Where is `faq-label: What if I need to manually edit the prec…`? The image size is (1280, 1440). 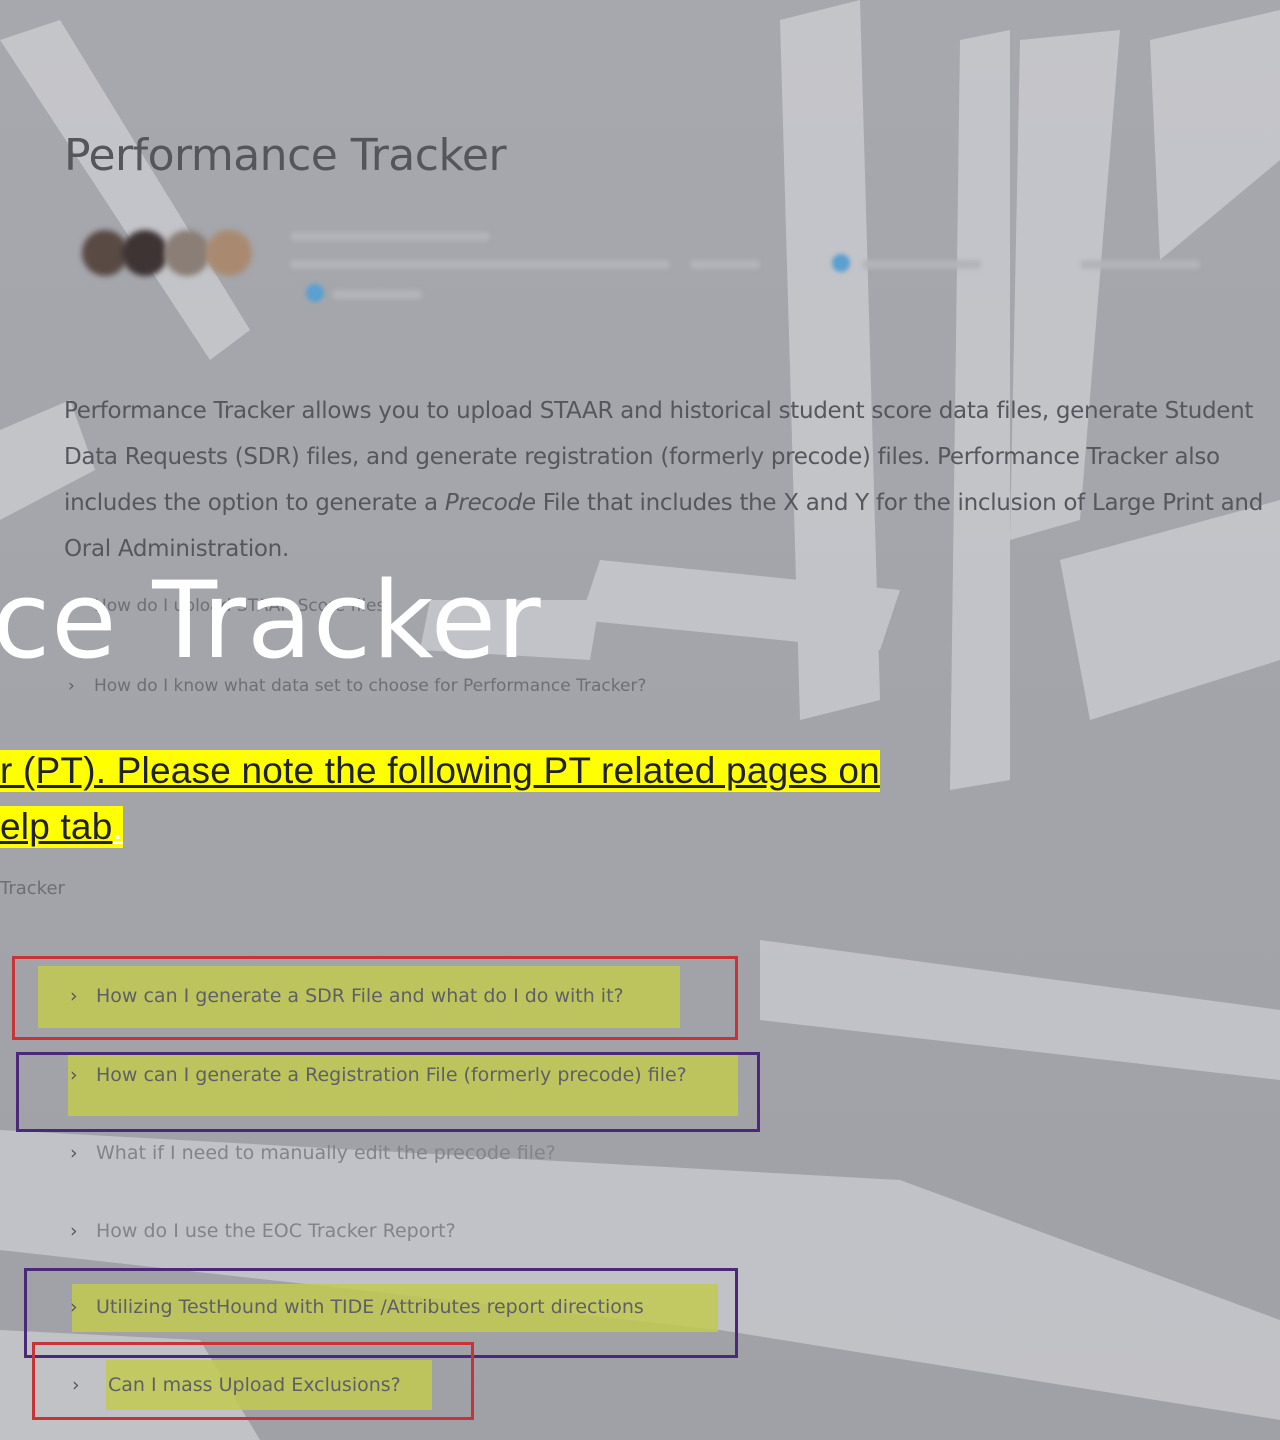 faq-label: What if I need to manually edit the prec… is located at coordinates (326, 1153).